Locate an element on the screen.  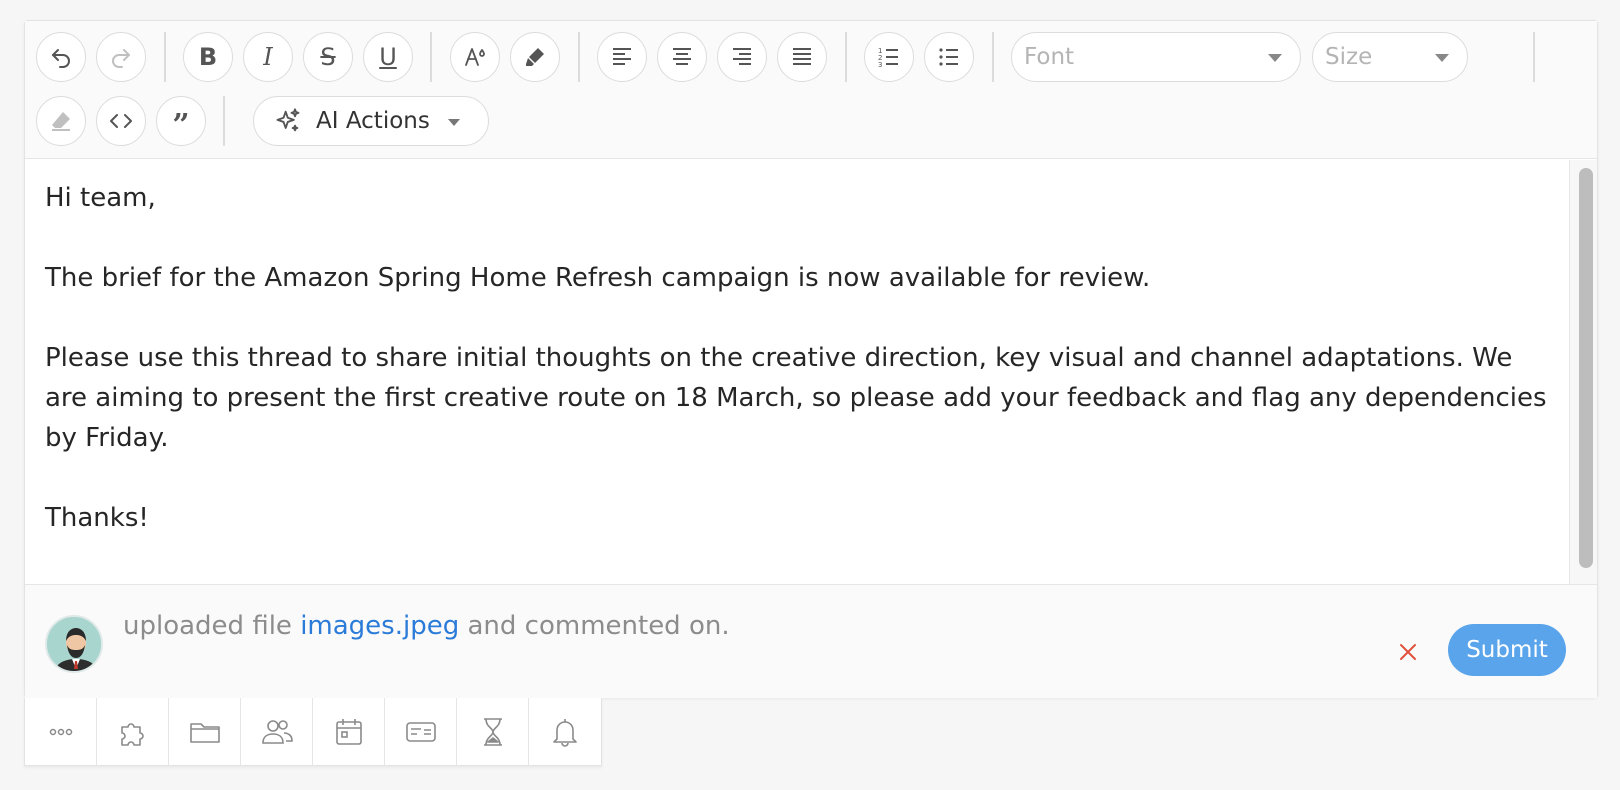
users-icon is located at coordinates (277, 732).